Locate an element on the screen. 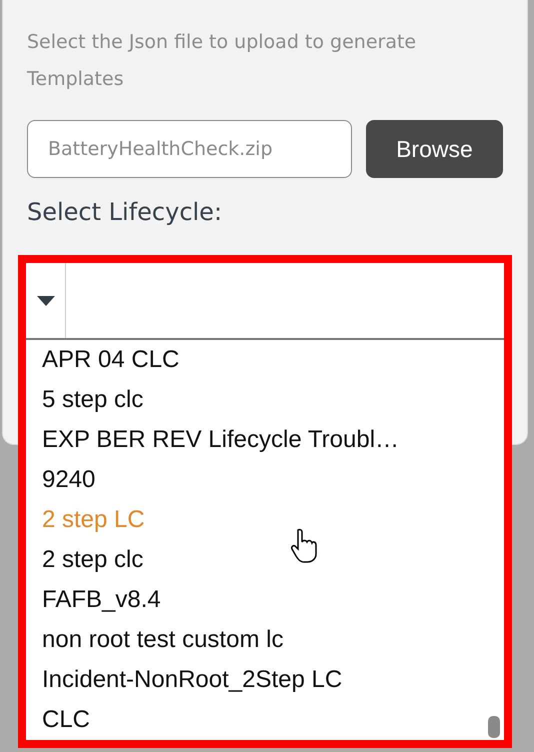  scrollbar-thumb is located at coordinates (494, 727).